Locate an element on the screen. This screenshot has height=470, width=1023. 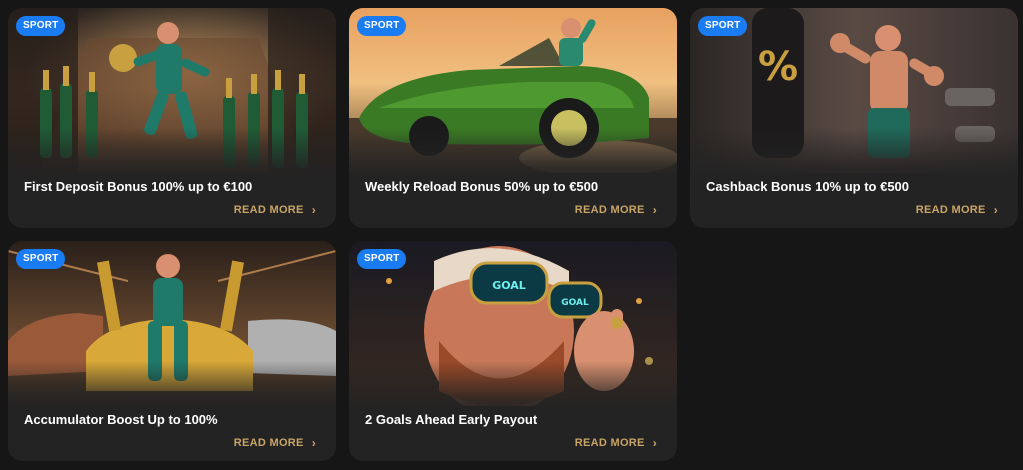
promo-title: Cashback Bonus 10% up to €500 is located at coordinates (808, 186).